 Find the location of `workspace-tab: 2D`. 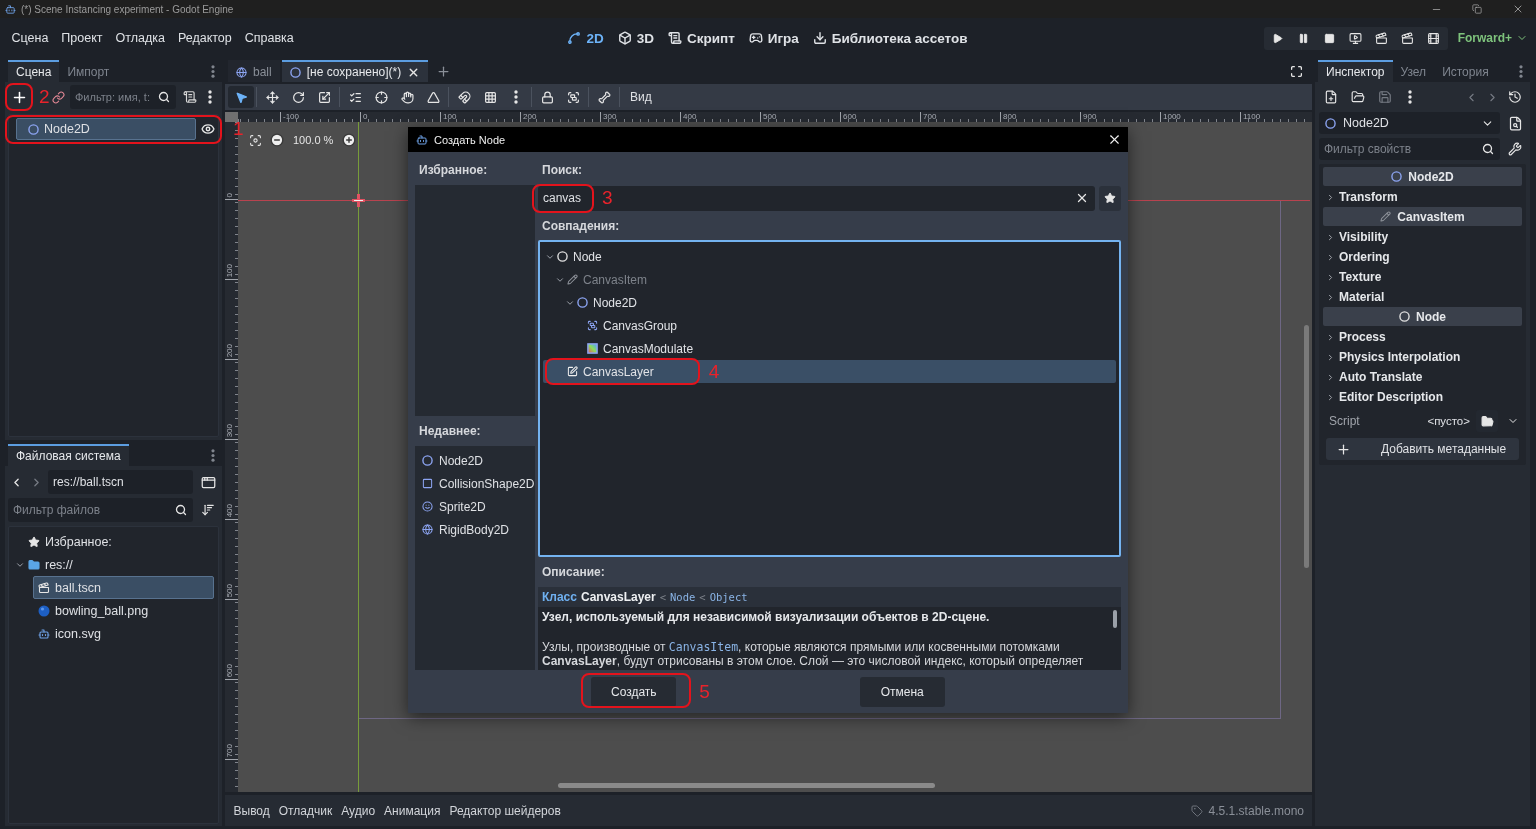

workspace-tab: 2D is located at coordinates (585, 38).